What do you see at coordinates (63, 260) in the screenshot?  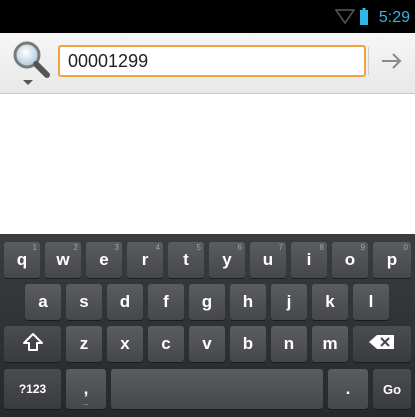 I see `key-w: w2` at bounding box center [63, 260].